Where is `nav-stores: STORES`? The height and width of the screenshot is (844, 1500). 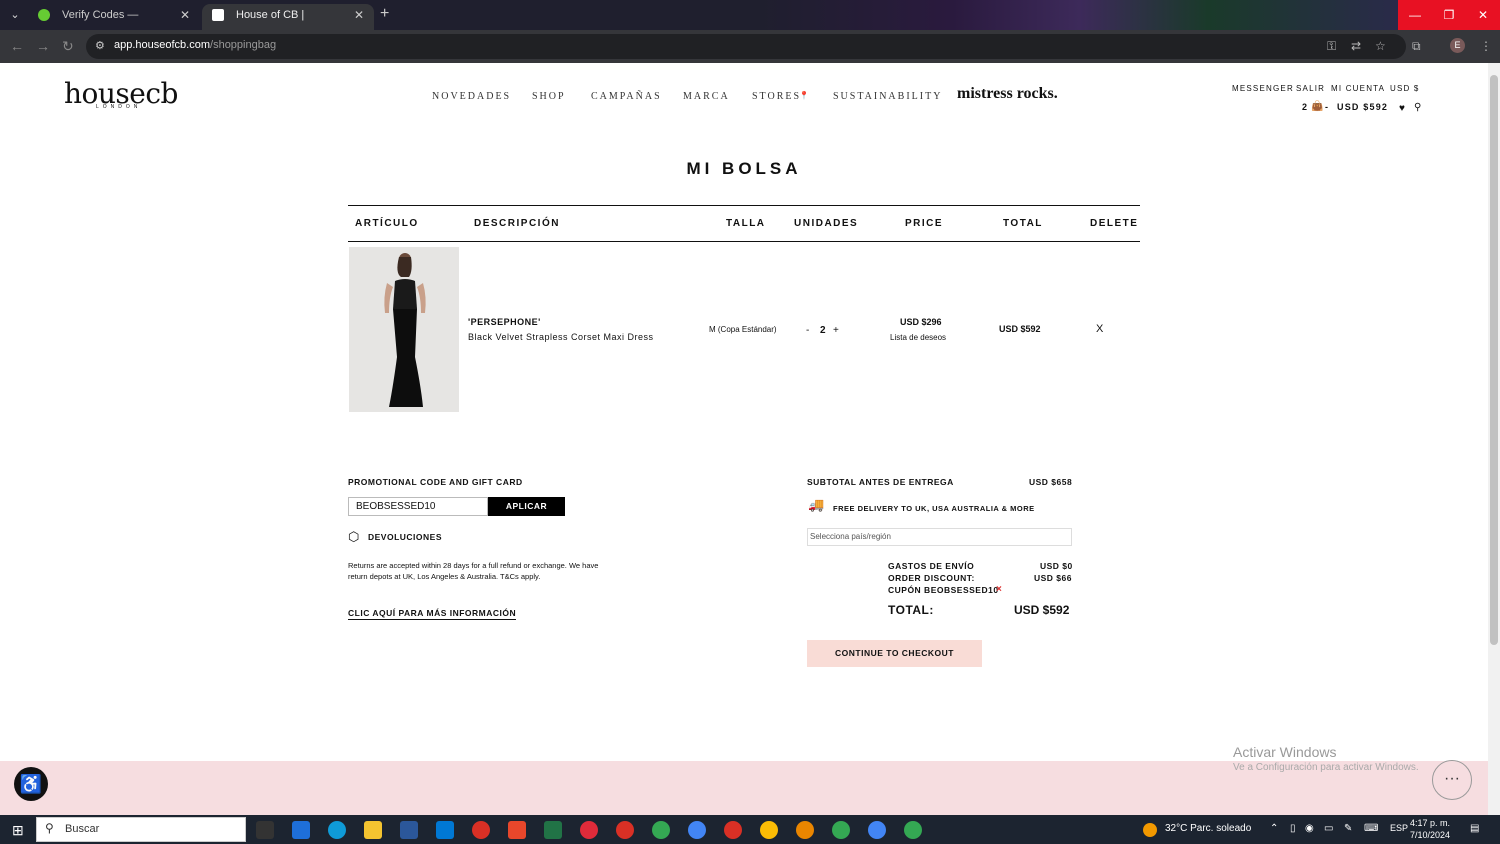
nav-stores: STORES is located at coordinates (776, 96).